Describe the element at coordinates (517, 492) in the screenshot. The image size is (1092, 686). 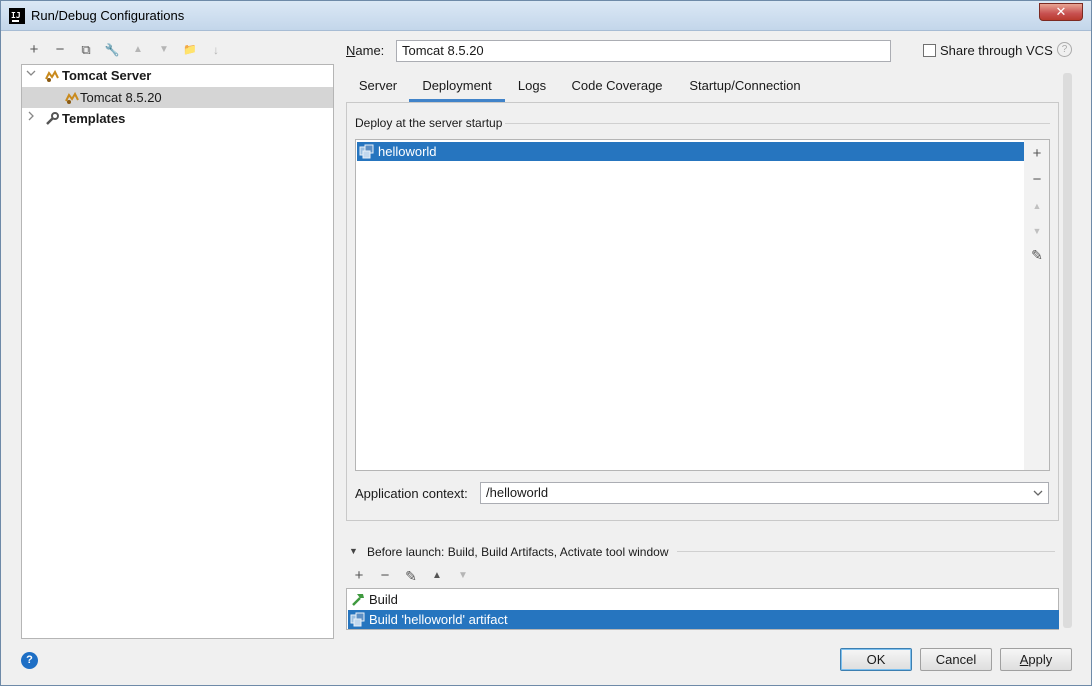
I see `app-context-value: /helloworld` at that location.